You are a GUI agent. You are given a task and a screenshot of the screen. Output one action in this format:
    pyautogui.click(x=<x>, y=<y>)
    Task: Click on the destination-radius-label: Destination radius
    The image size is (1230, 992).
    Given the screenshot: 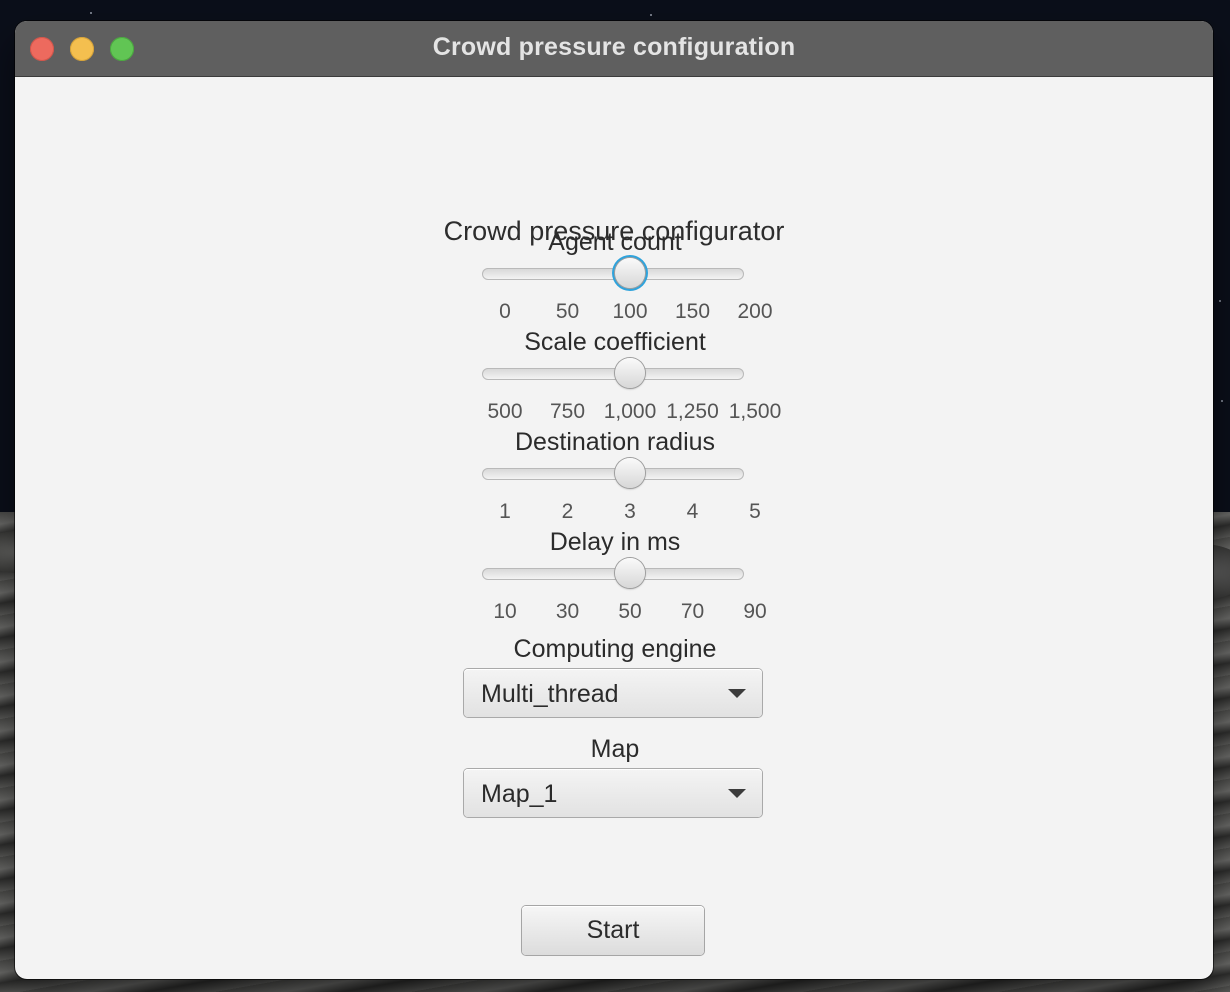 What is the action you would take?
    pyautogui.click(x=615, y=442)
    